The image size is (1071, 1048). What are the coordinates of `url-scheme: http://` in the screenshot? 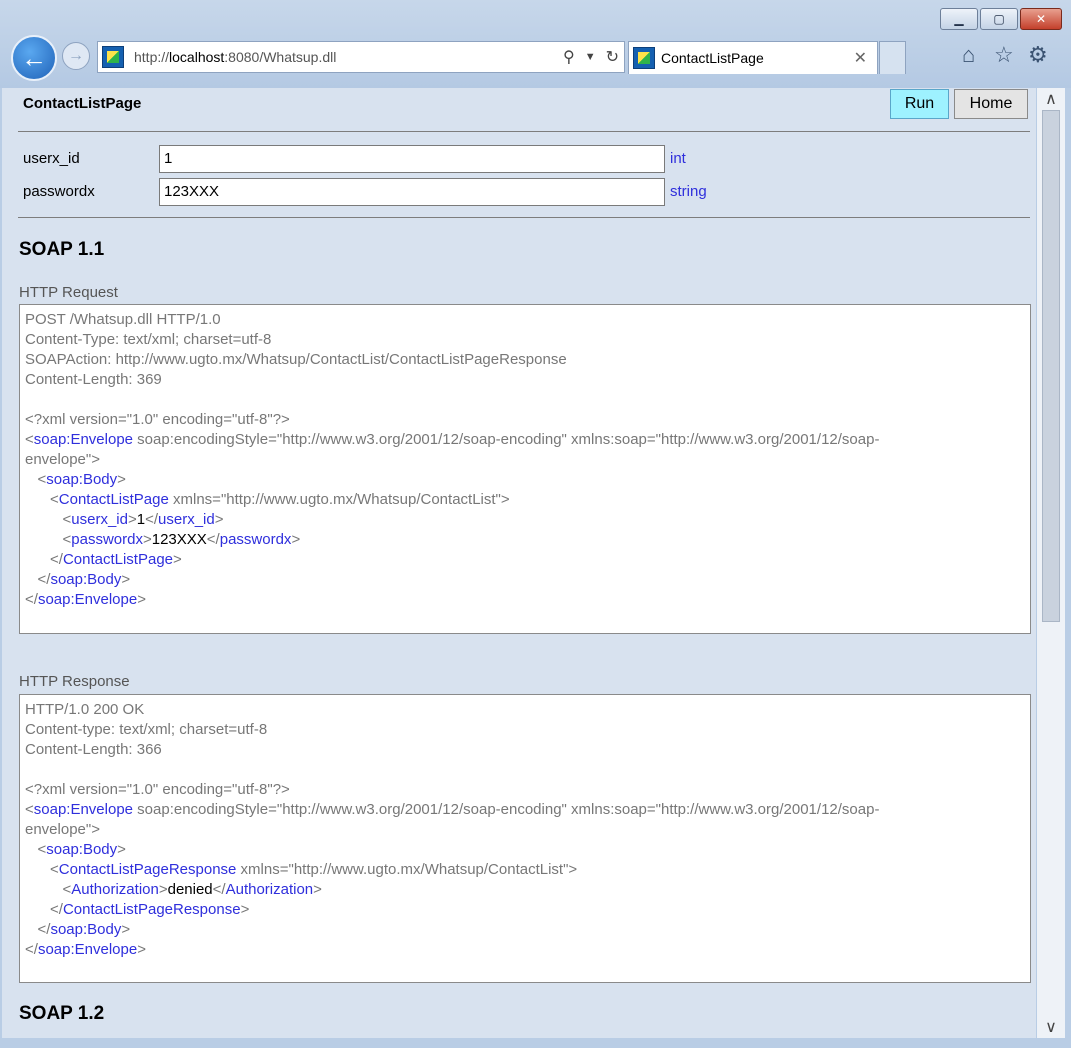 It's located at (152, 57).